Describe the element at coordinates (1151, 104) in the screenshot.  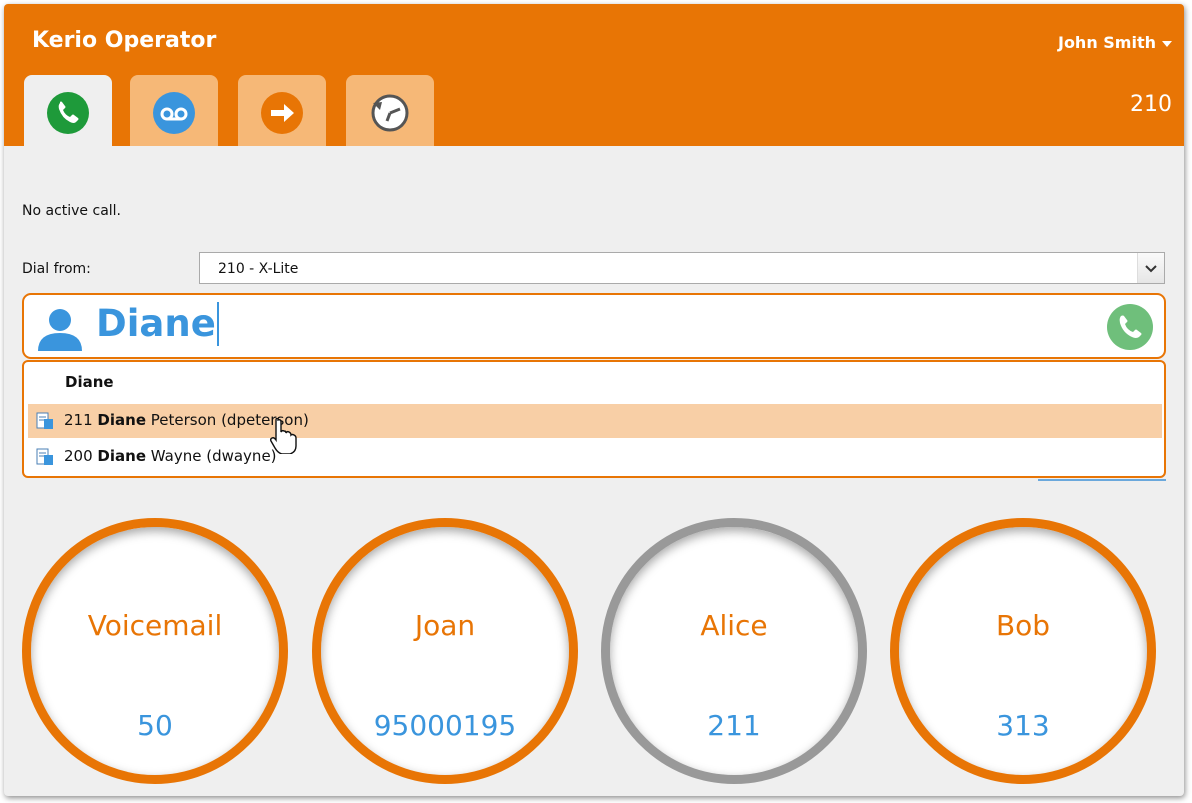
I see `extension-number: 210` at that location.